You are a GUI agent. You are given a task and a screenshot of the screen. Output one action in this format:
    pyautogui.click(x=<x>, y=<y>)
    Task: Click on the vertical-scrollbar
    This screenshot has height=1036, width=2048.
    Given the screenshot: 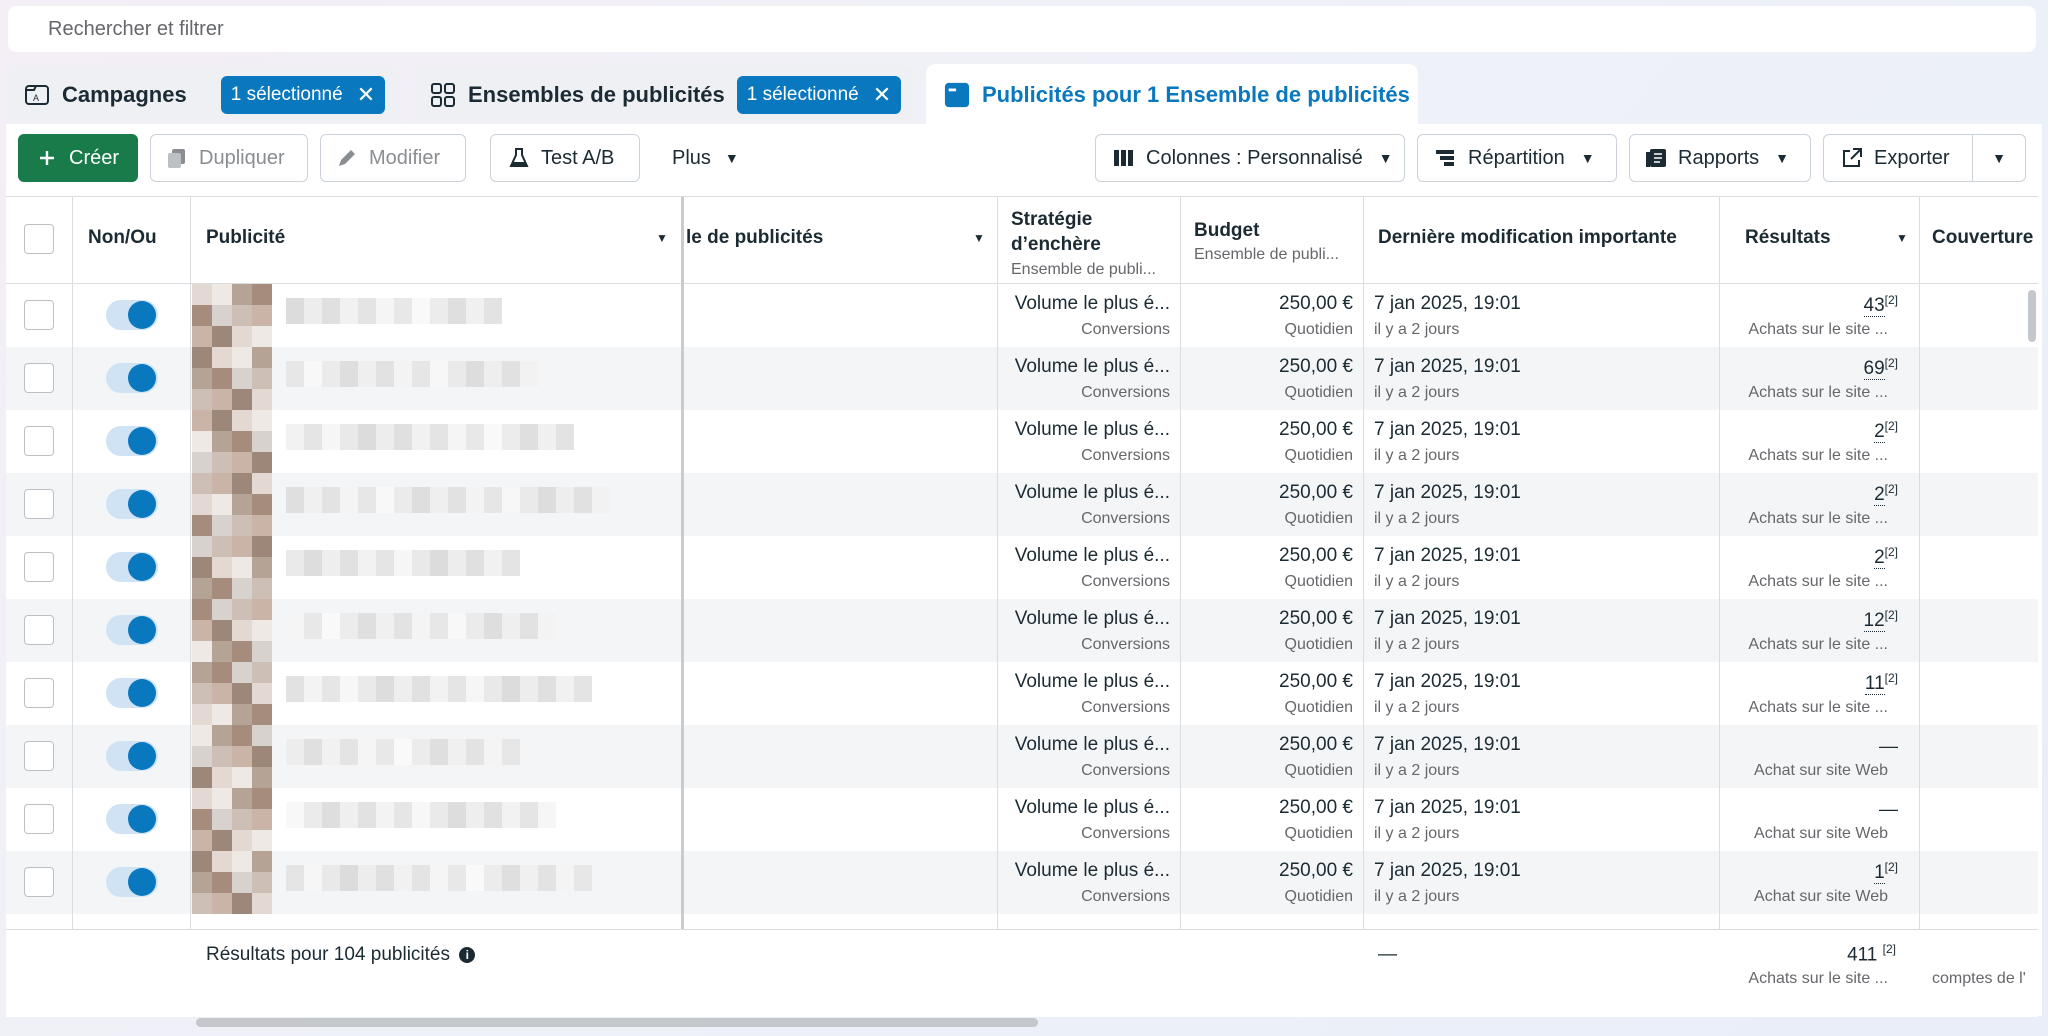 What is the action you would take?
    pyautogui.click(x=2032, y=316)
    